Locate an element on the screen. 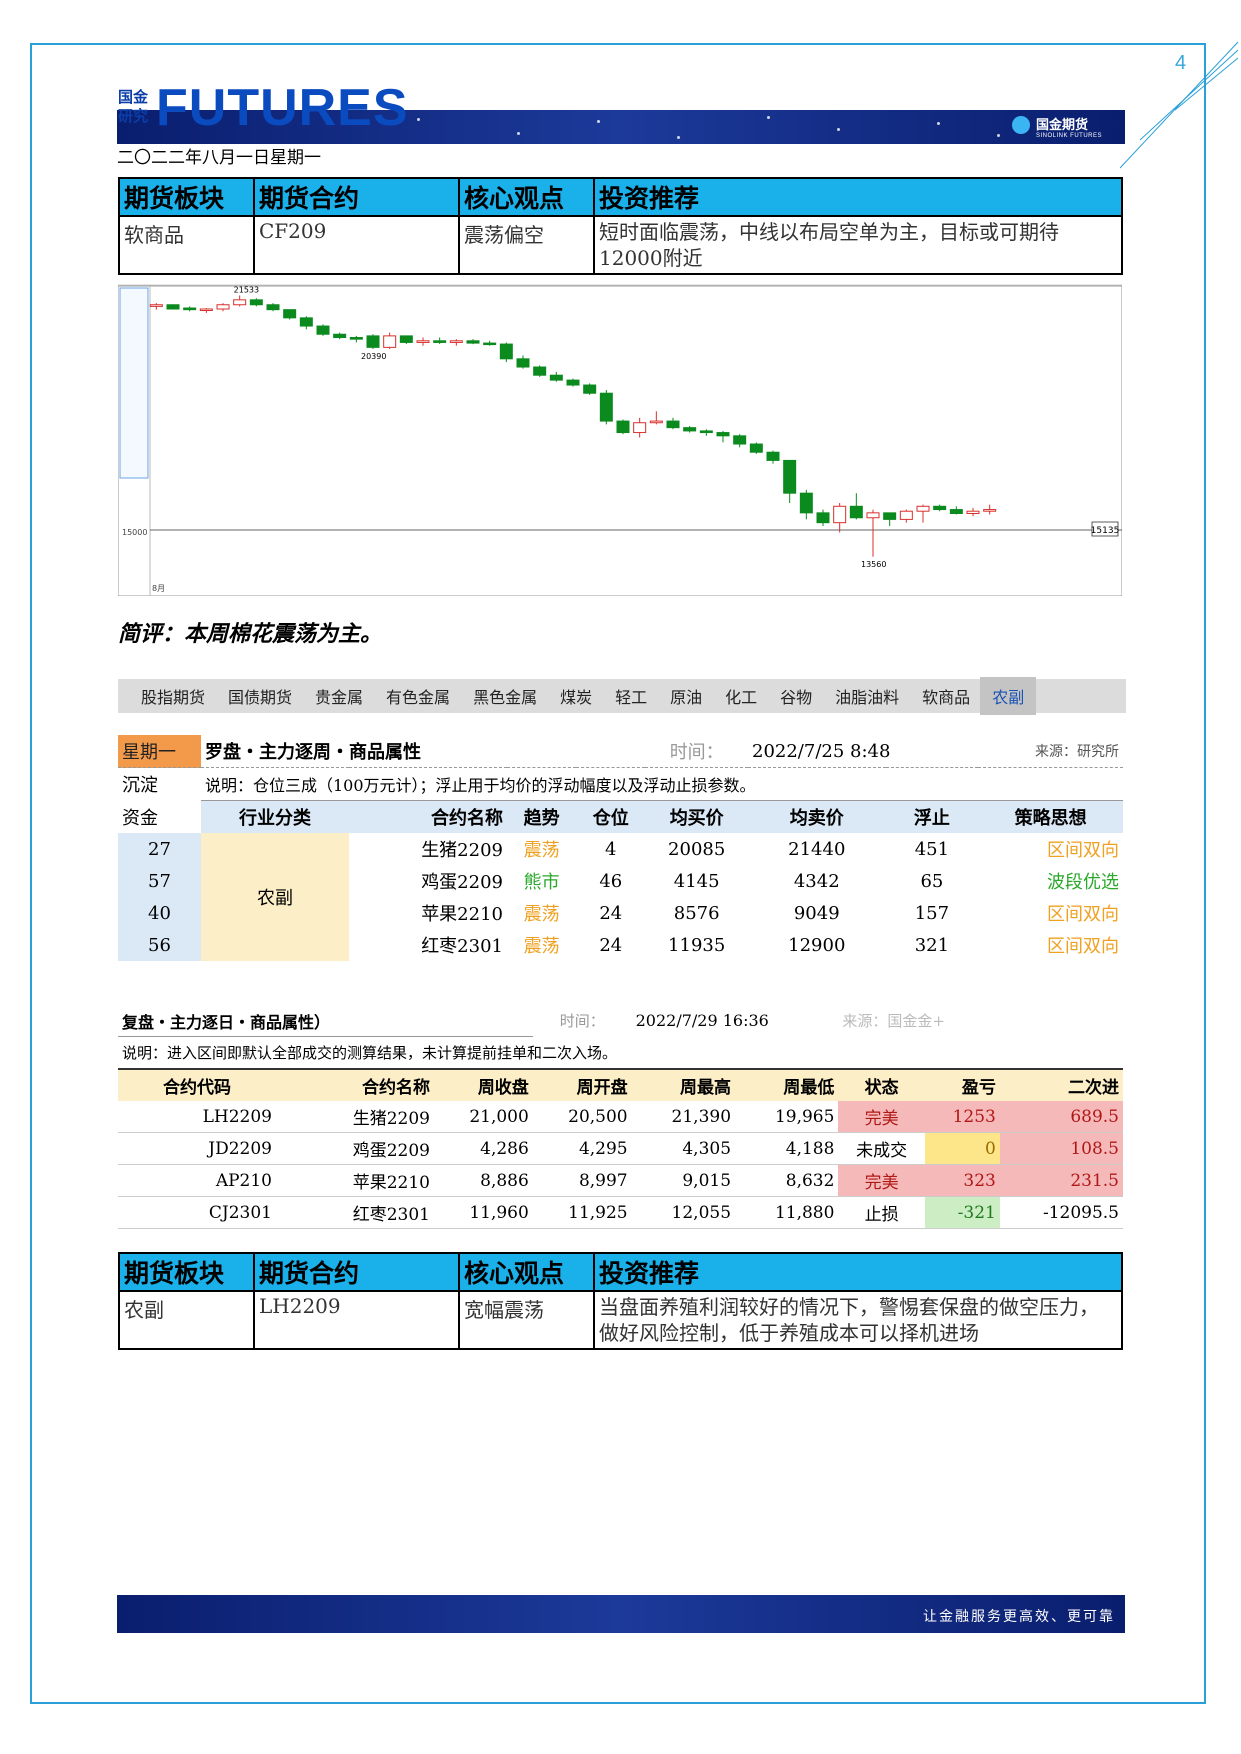 This screenshot has height=1754, width=1241. high-cell: 21,390 is located at coordinates (701, 1116).